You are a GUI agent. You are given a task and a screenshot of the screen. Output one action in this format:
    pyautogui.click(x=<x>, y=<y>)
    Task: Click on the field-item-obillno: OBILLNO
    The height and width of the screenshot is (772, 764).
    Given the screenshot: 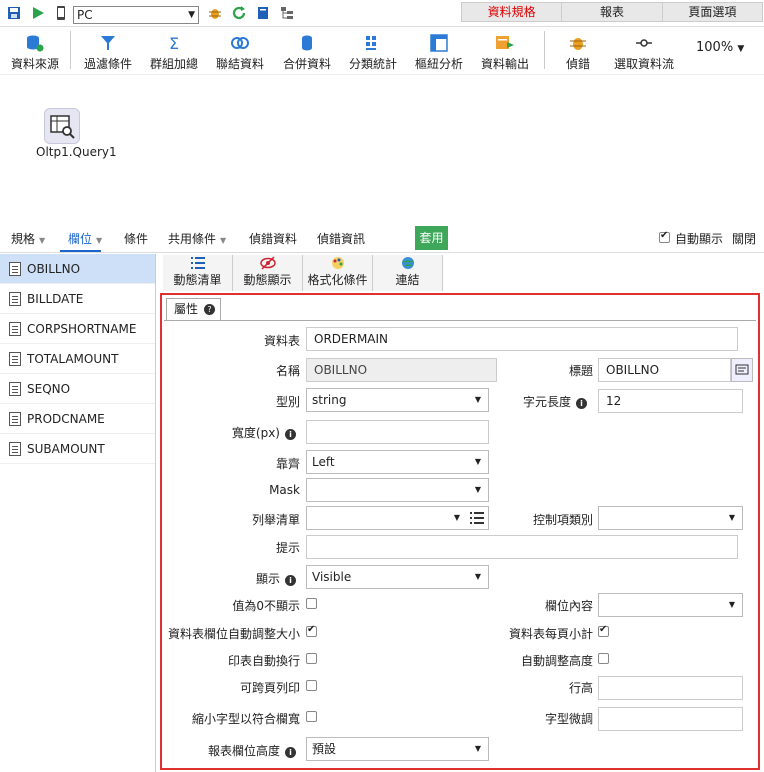 What is the action you would take?
    pyautogui.click(x=77, y=269)
    